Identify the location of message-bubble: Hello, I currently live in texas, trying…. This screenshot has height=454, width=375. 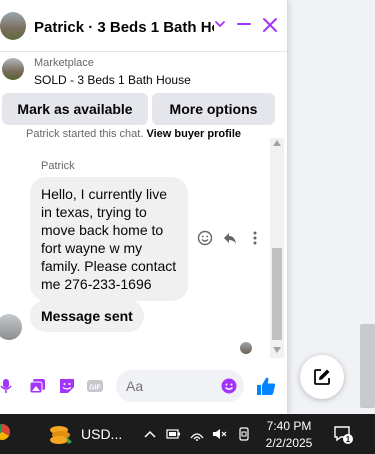
(109, 239).